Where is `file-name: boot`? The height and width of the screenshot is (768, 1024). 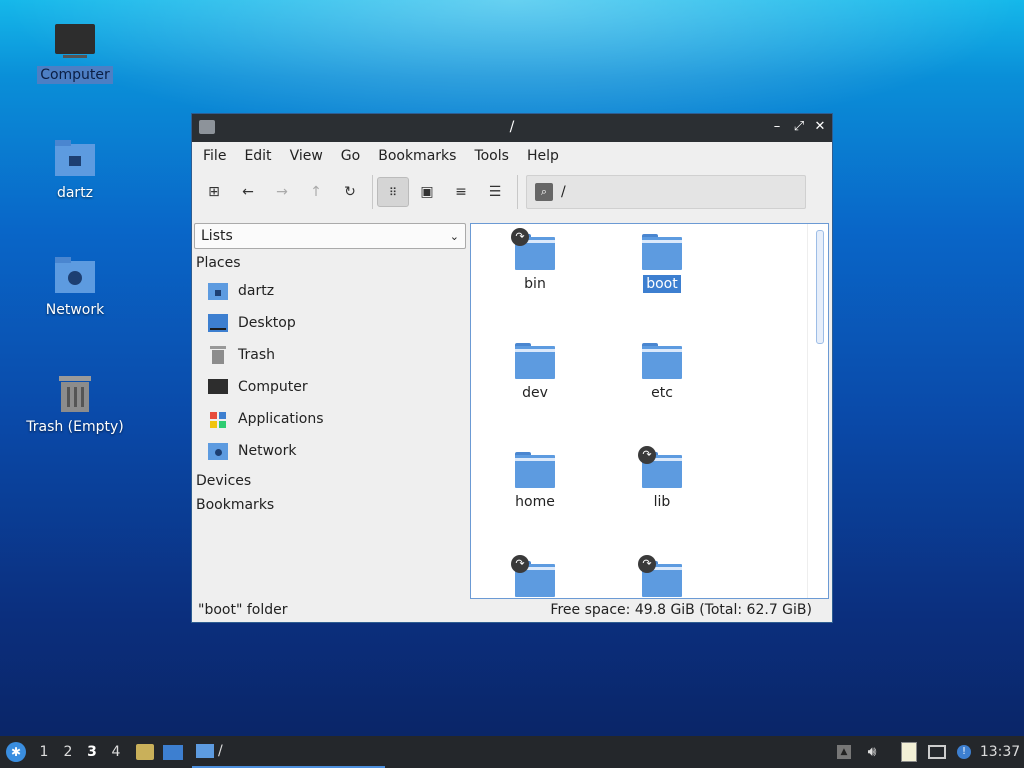 file-name: boot is located at coordinates (662, 284).